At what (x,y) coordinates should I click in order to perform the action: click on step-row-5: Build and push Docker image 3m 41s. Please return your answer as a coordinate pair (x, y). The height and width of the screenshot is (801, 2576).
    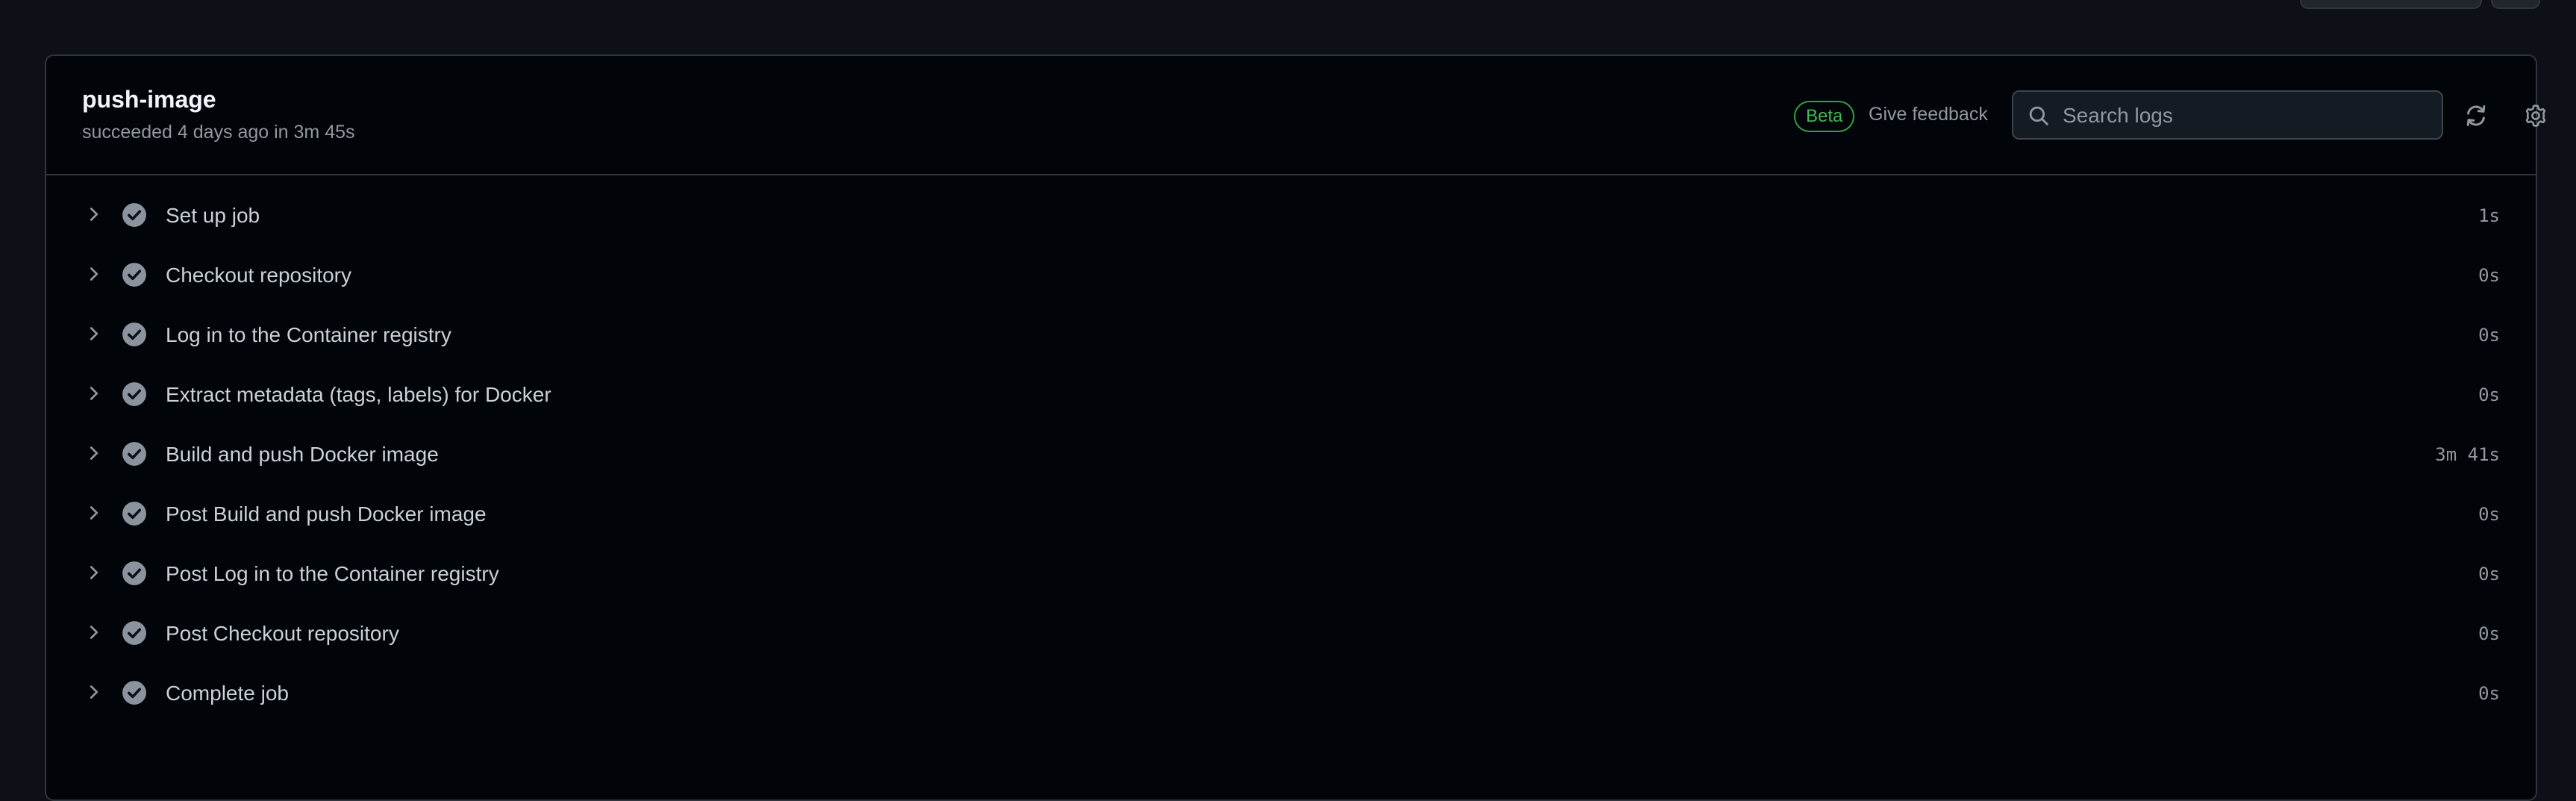
    Looking at the image, I should click on (1291, 456).